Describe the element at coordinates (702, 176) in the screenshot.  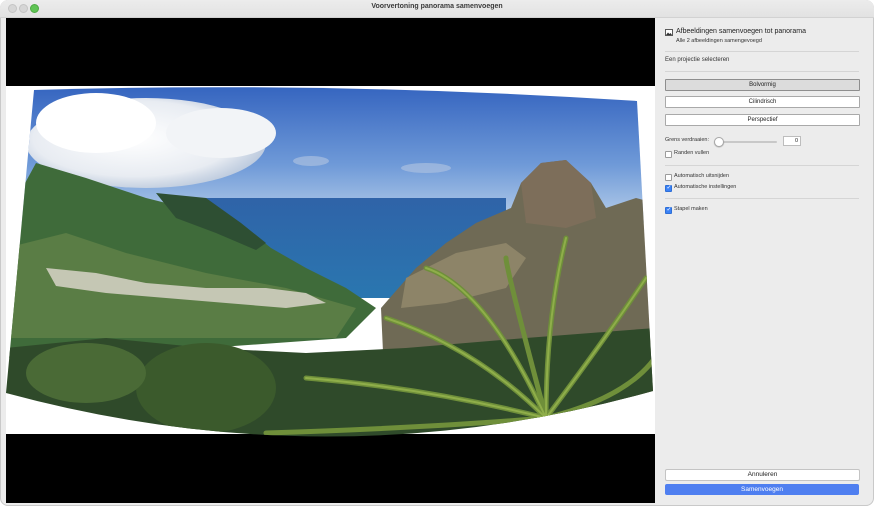
I see `auto-crop-label: Automatisch uitsnijden` at that location.